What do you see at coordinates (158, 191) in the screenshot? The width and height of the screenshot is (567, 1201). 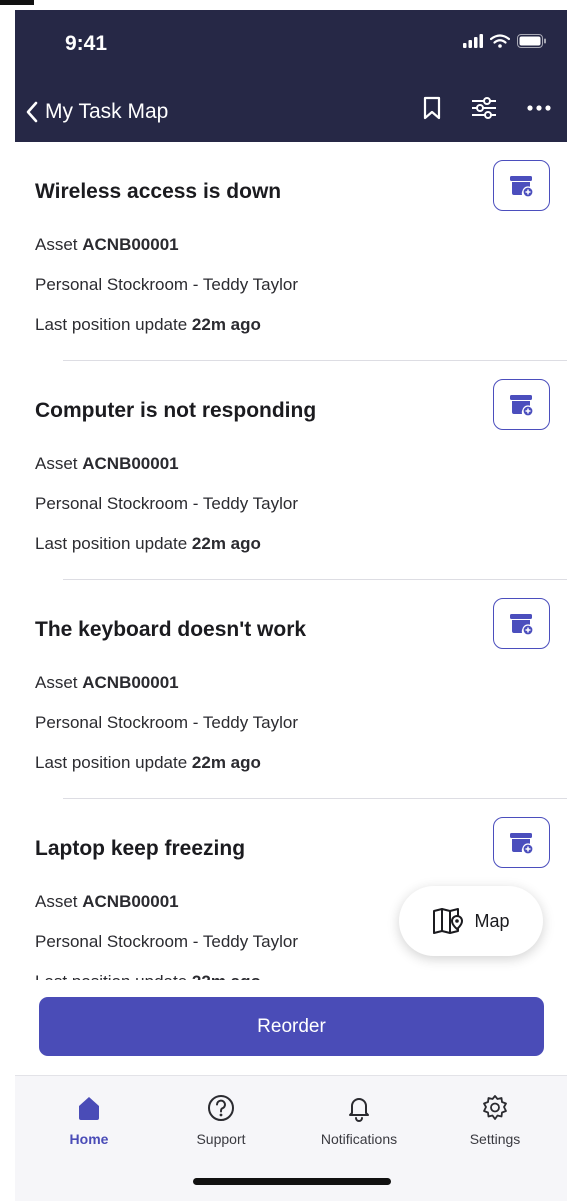 I see `task-title: Wireless access is down` at bounding box center [158, 191].